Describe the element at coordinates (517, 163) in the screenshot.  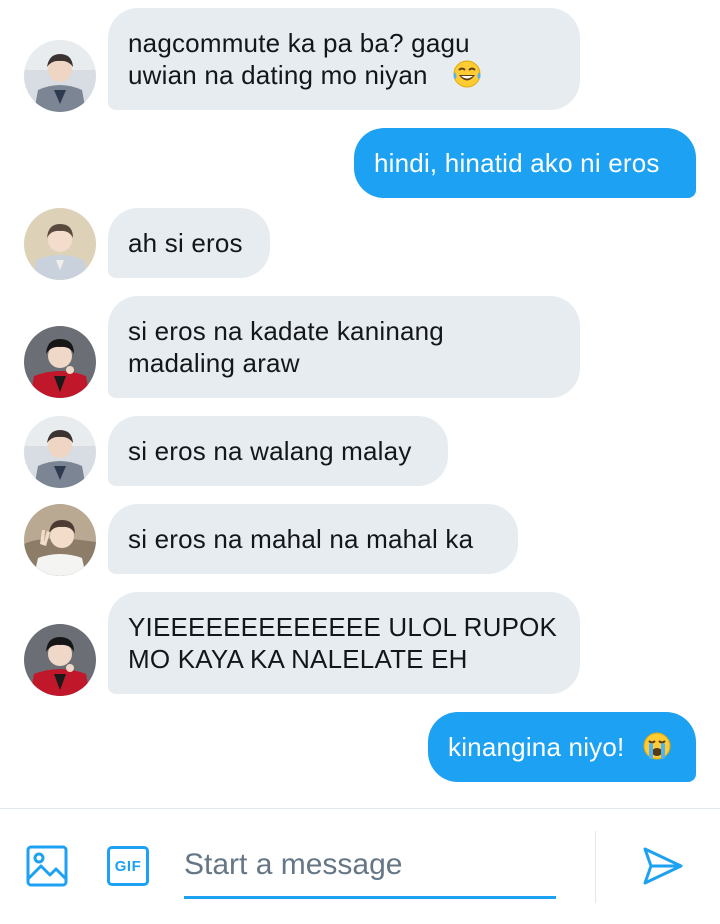
I see `message-text: hindi, hinatid ako ni eros` at that location.